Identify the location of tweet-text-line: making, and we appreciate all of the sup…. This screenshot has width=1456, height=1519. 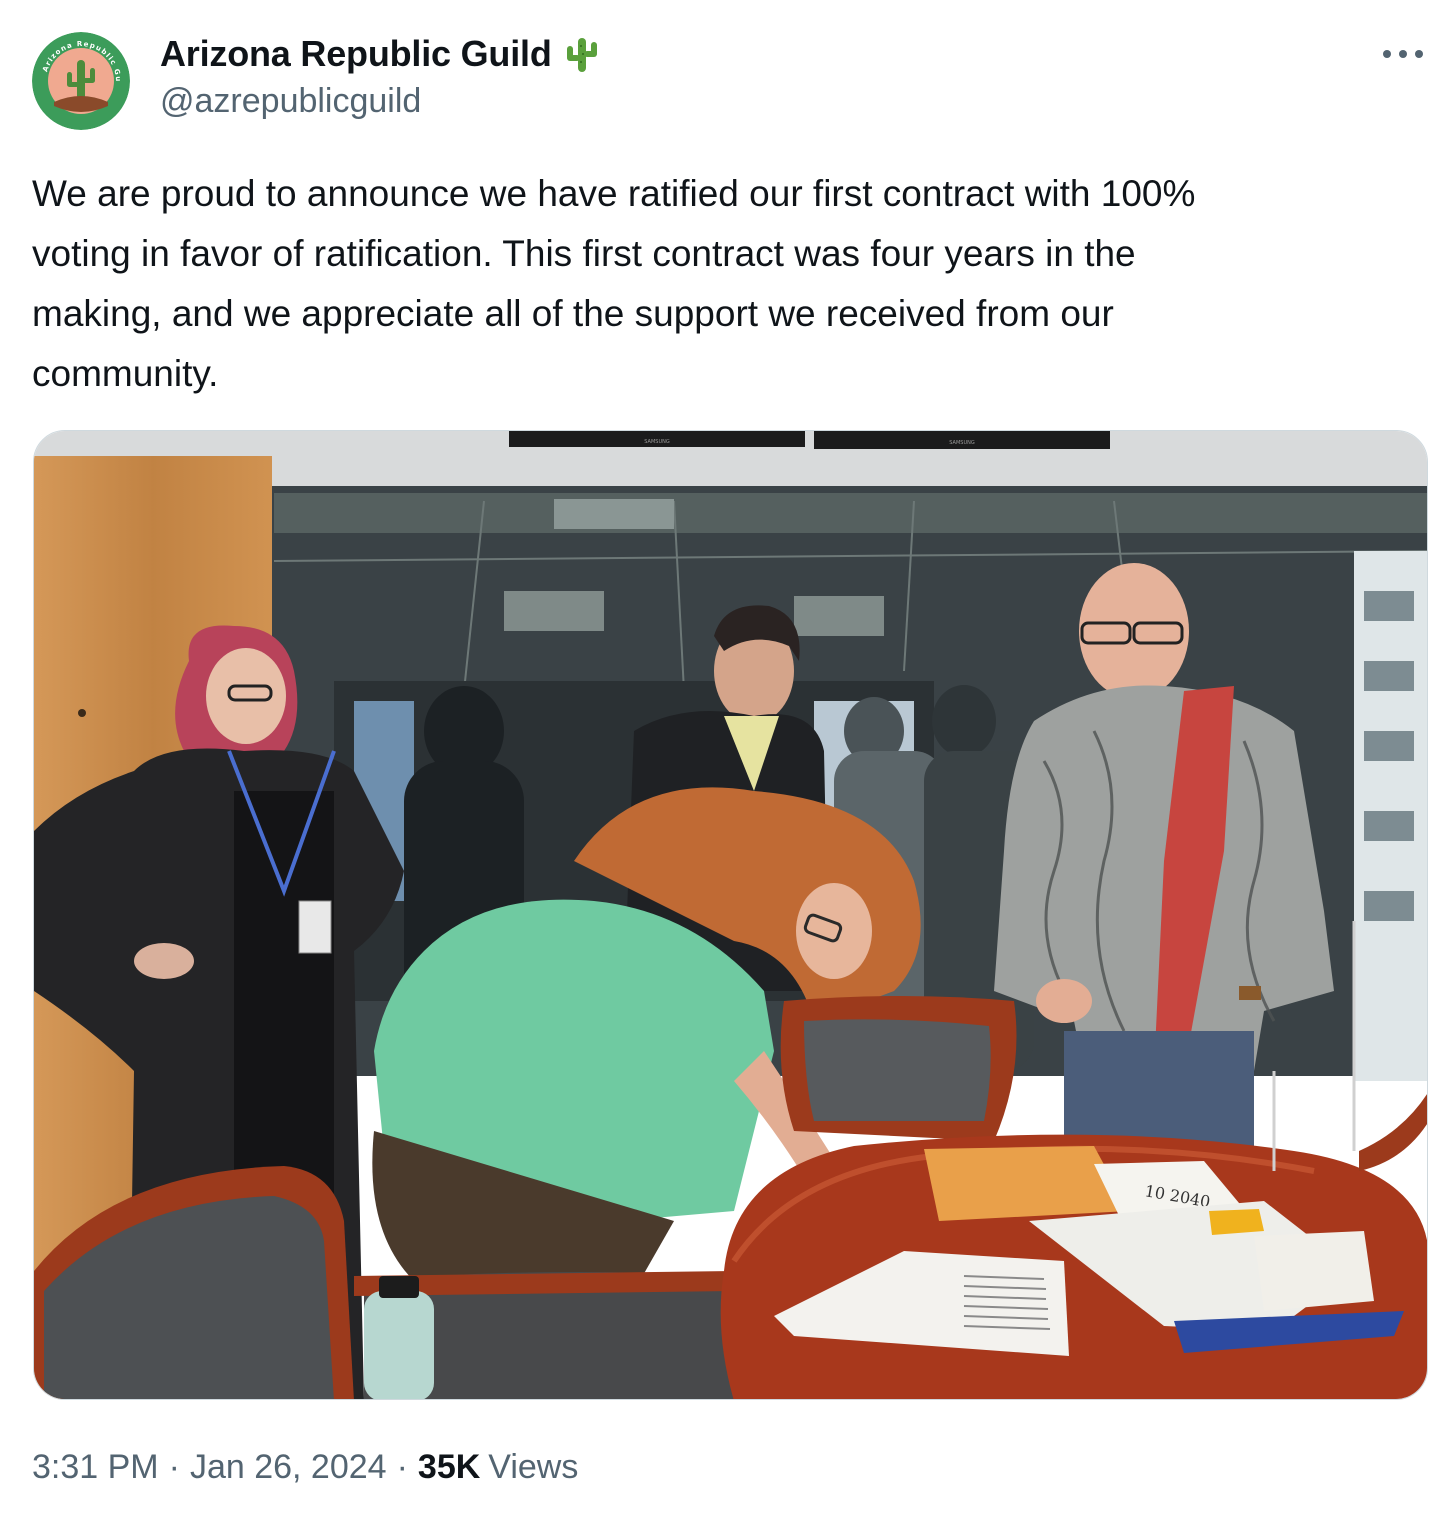
(573, 313).